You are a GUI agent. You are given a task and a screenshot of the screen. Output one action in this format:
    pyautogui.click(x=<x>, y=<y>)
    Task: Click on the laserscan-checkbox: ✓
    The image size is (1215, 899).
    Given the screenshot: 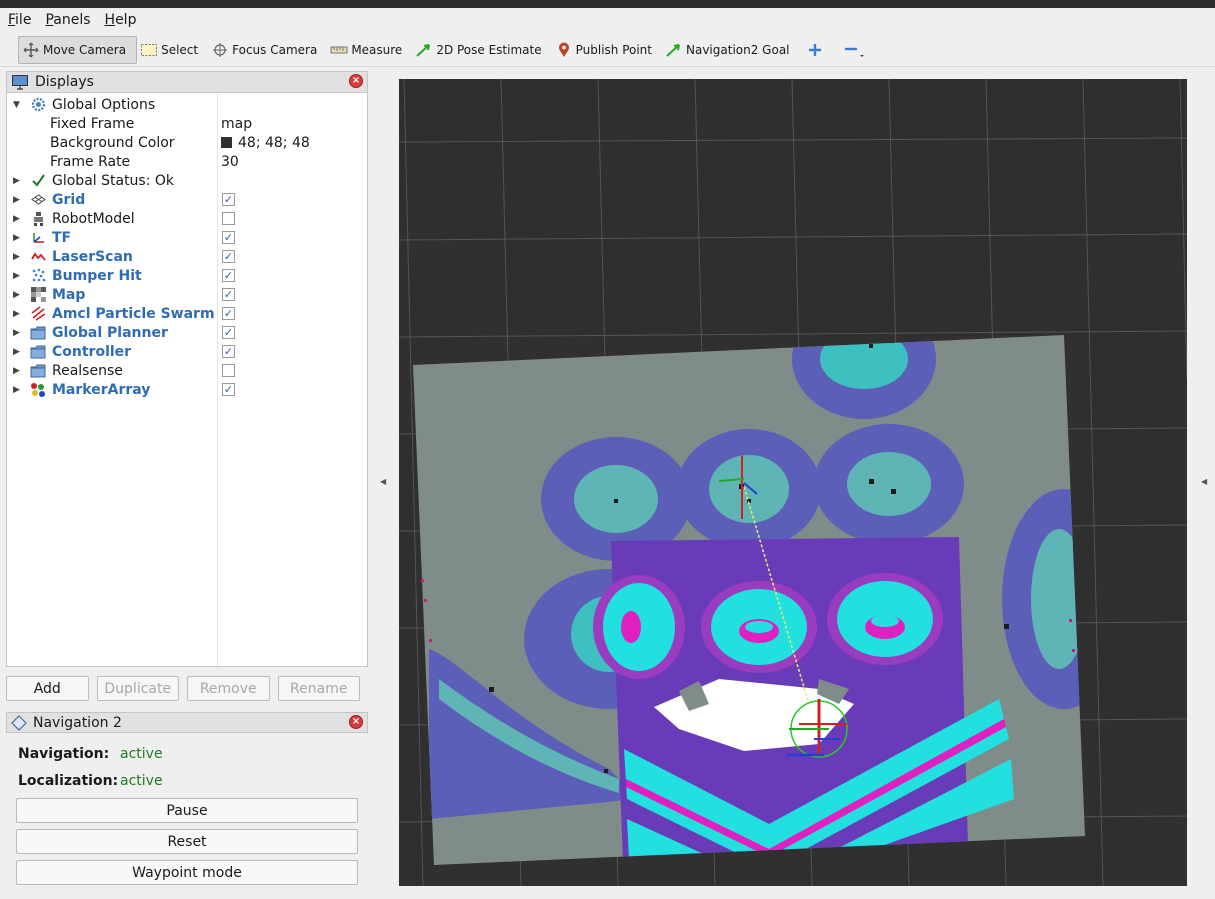 What is the action you would take?
    pyautogui.click(x=228, y=256)
    